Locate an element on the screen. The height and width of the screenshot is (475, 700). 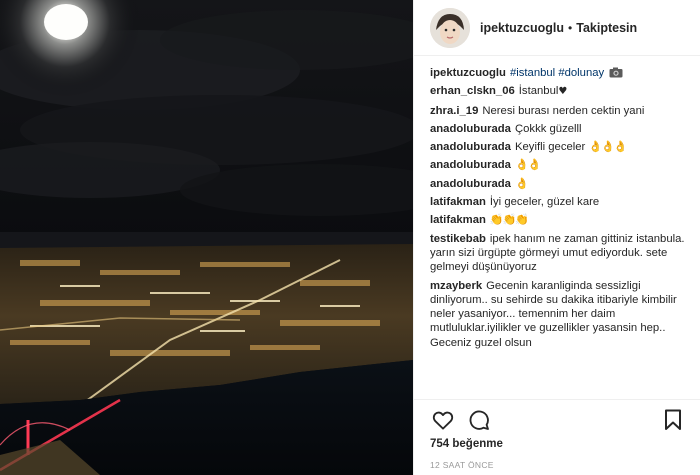
comment-text: İyi geceler, güzel kare is located at coordinates (544, 202).